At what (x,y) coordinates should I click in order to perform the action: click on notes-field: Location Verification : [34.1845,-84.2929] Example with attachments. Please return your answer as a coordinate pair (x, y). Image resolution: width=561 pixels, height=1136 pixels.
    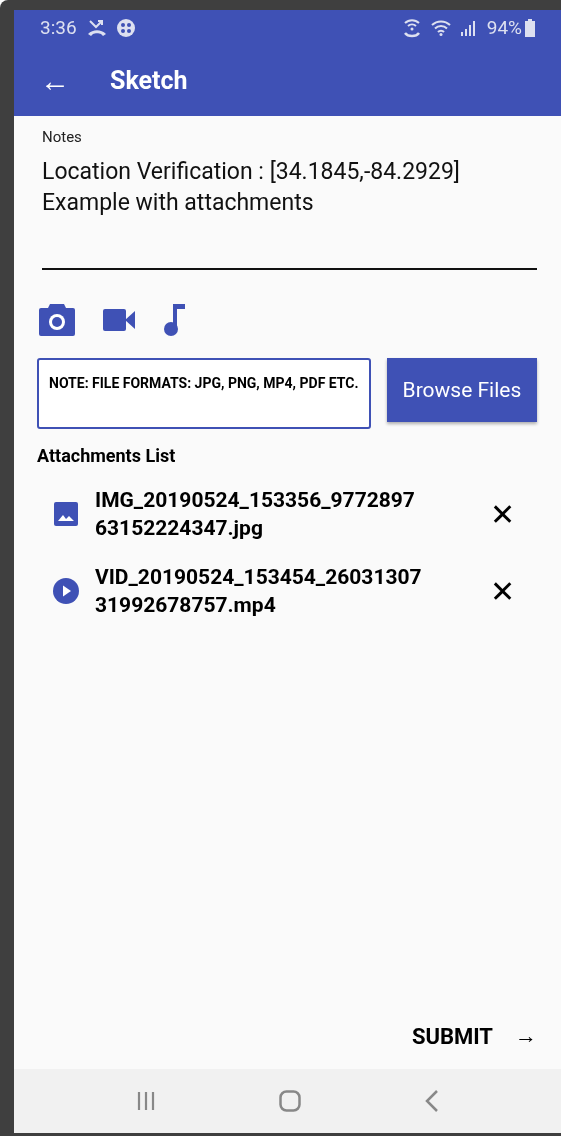
    Looking at the image, I should click on (289, 187).